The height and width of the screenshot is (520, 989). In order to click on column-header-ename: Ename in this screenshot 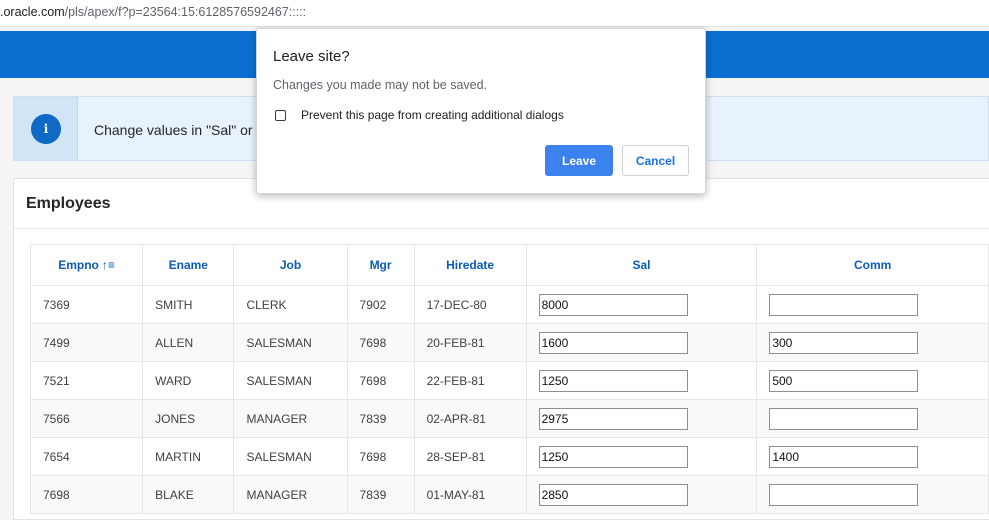, I will do `click(188, 265)`.